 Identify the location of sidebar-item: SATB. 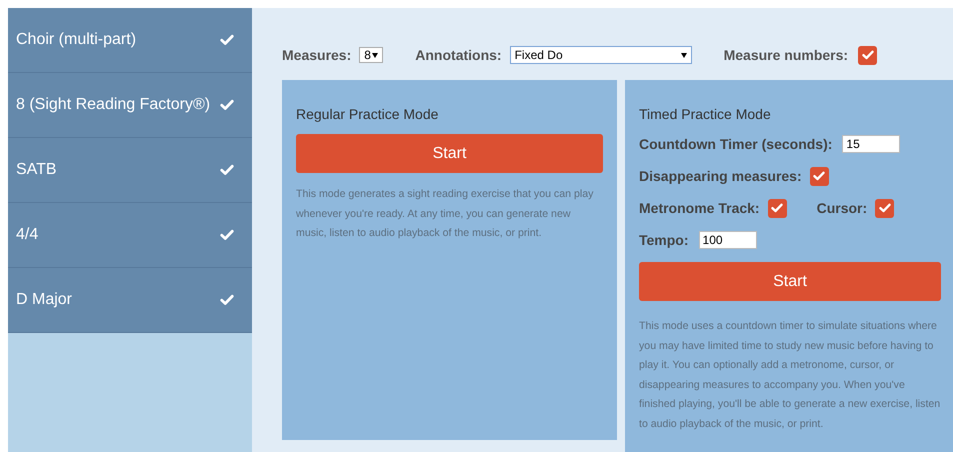
(130, 170).